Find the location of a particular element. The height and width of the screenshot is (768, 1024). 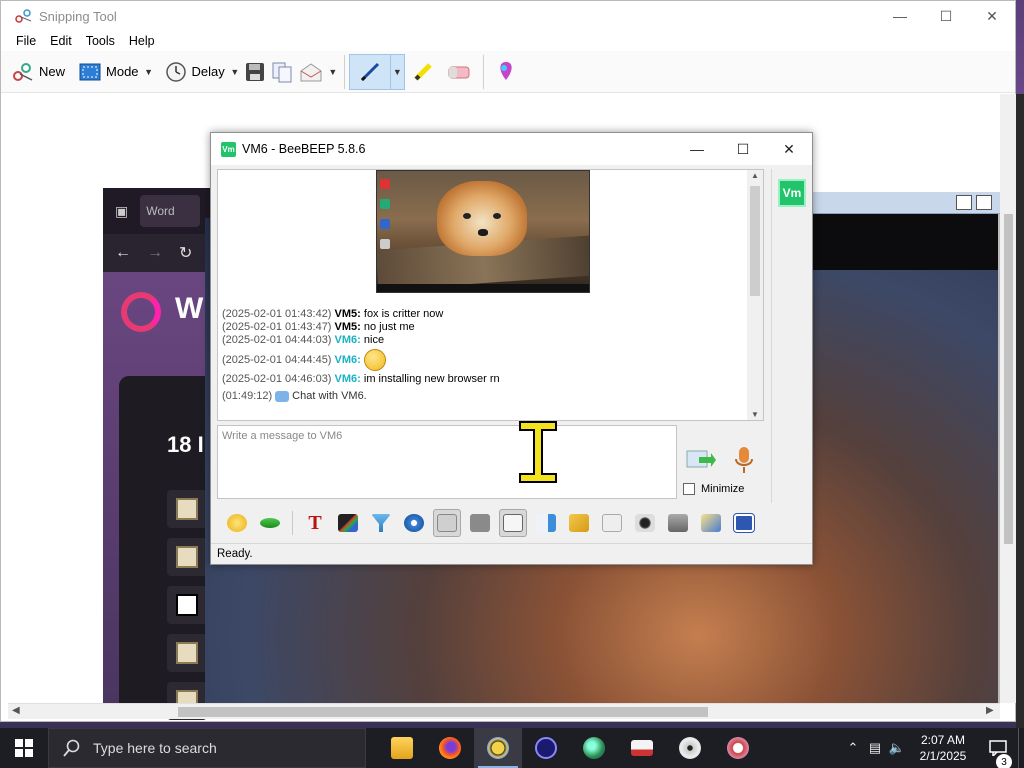

notification-badge: 3 is located at coordinates (1004, 761).